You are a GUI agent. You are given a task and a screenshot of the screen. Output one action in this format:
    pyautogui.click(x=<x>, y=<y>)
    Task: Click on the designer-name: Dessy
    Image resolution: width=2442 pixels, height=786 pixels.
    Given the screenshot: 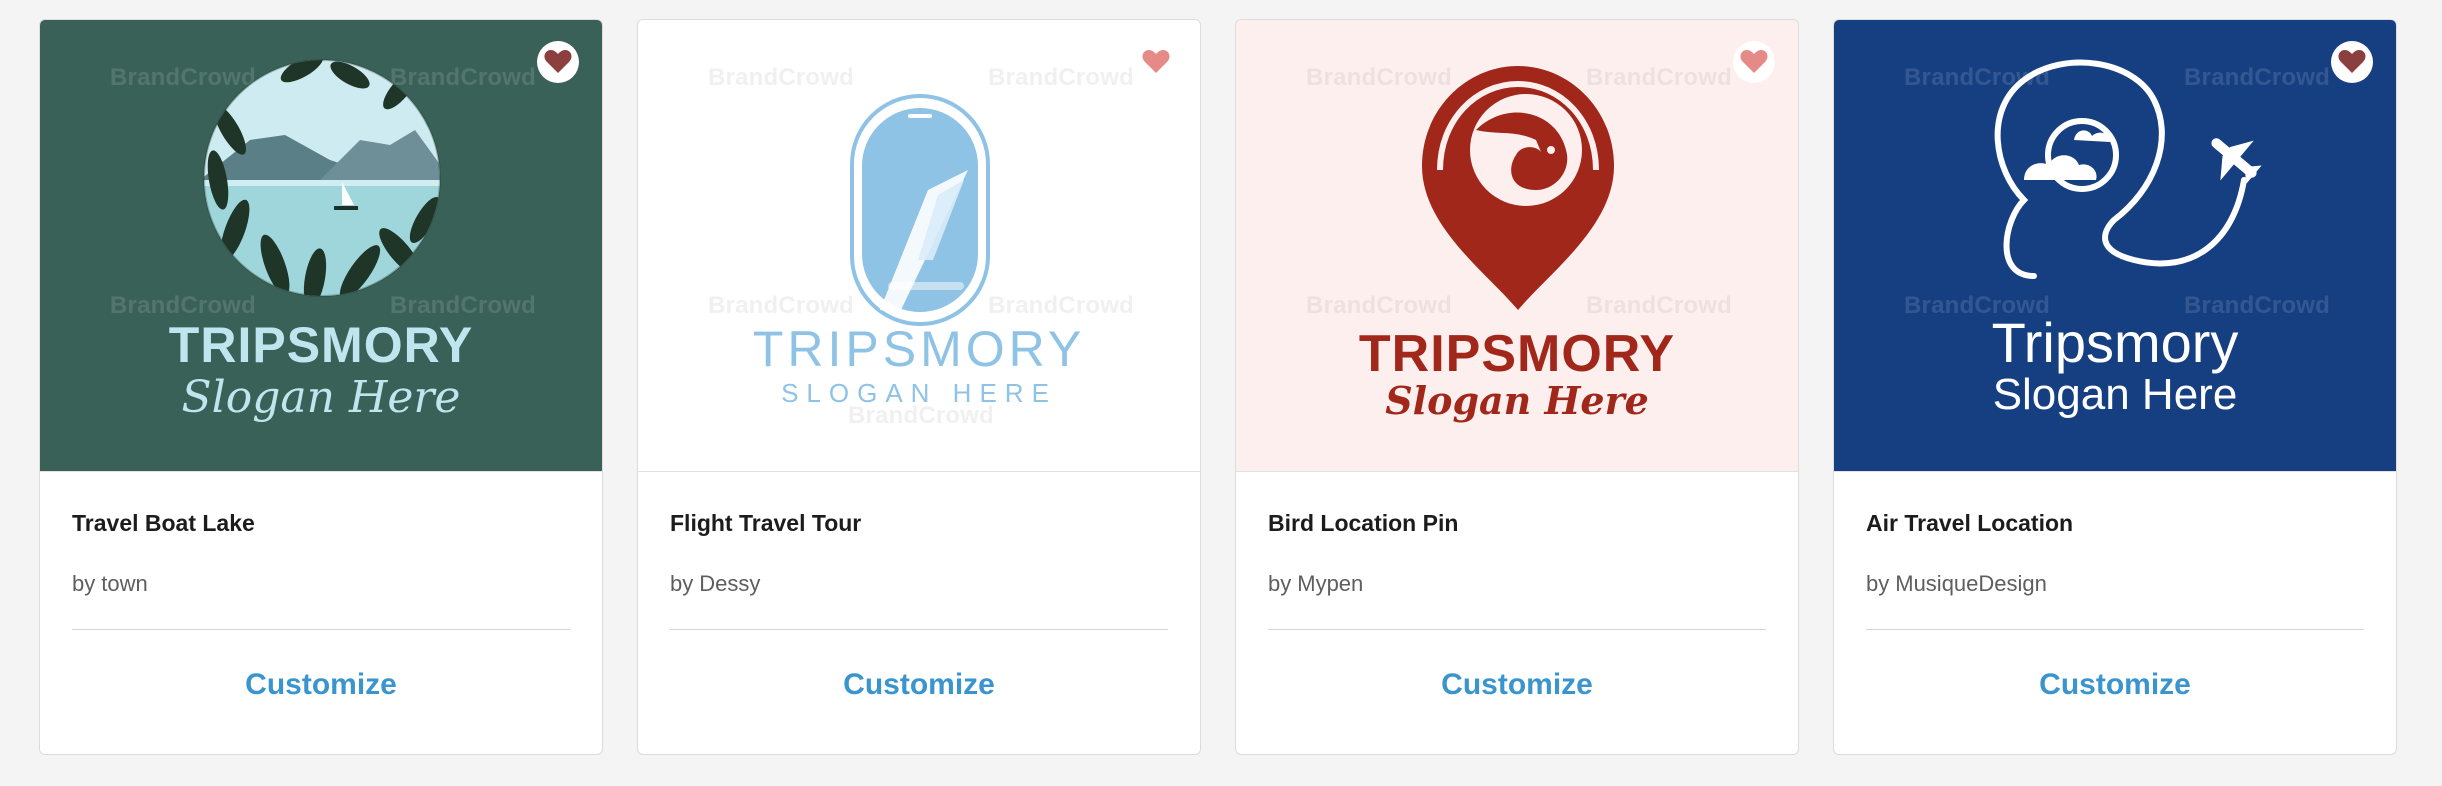 What is the action you would take?
    pyautogui.click(x=729, y=583)
    